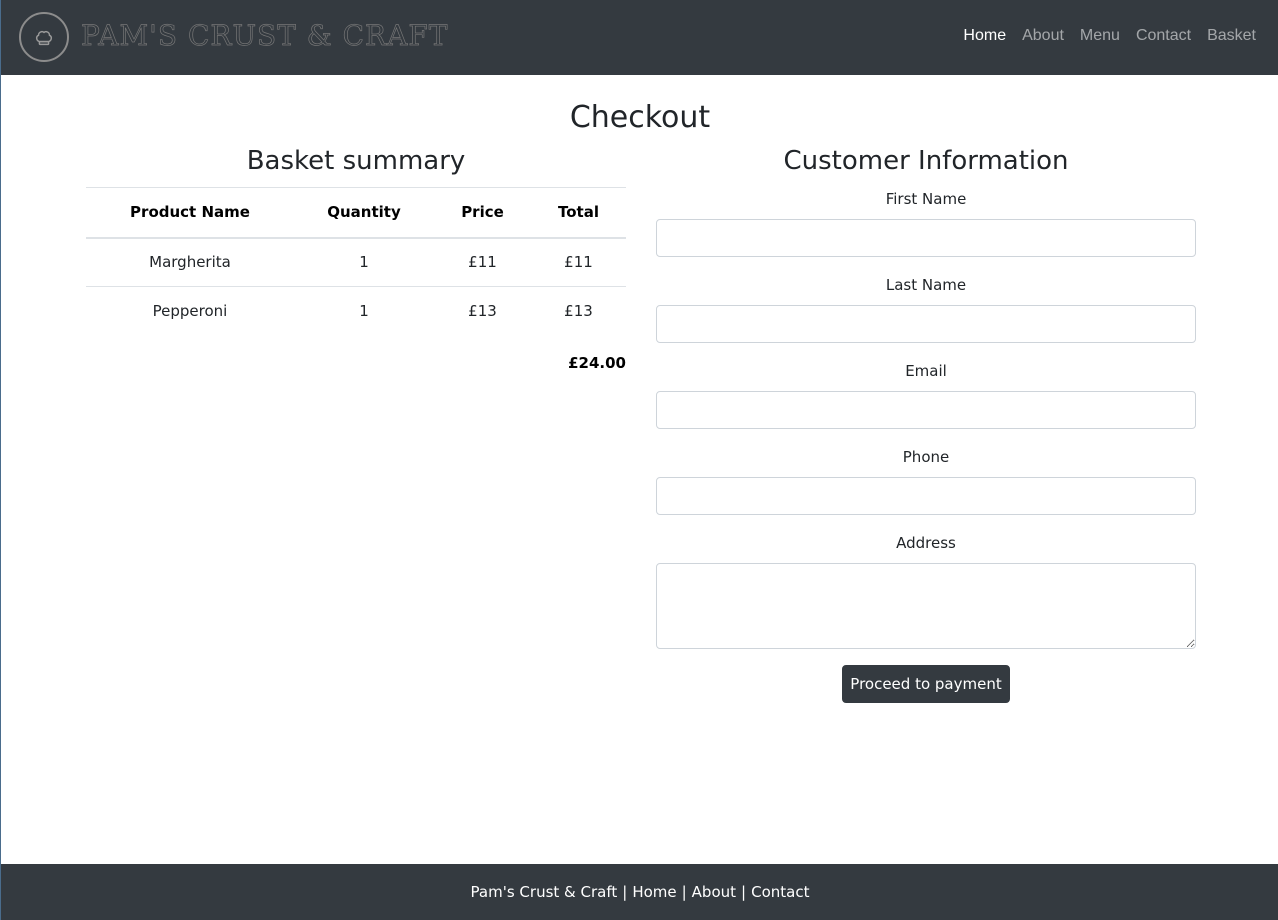  What do you see at coordinates (1100, 36) in the screenshot?
I see `nav-link-menu: Menu` at bounding box center [1100, 36].